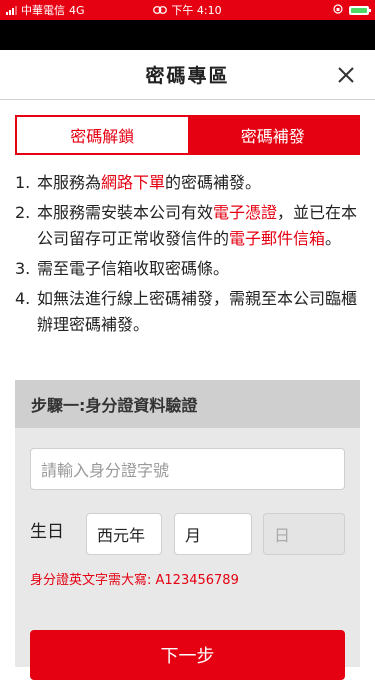  What do you see at coordinates (304, 534) in the screenshot?
I see `birth-day-field: 日` at bounding box center [304, 534].